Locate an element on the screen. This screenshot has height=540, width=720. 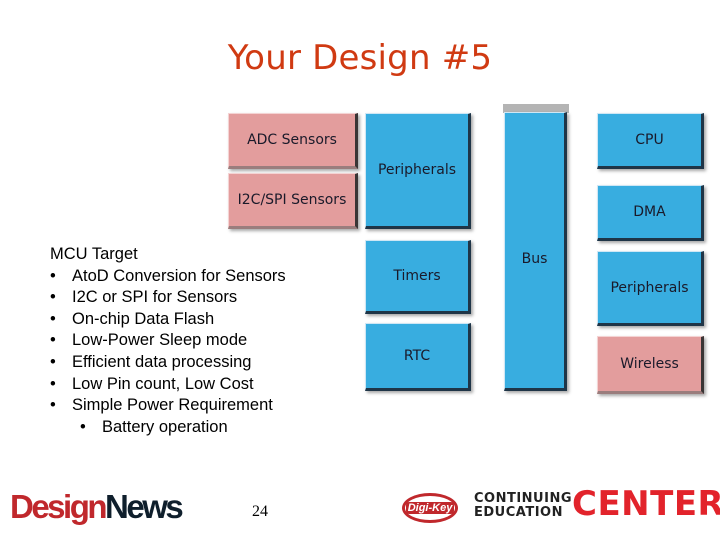
list-item-text: Low-Power Sleep mode is located at coordinates (160, 340).